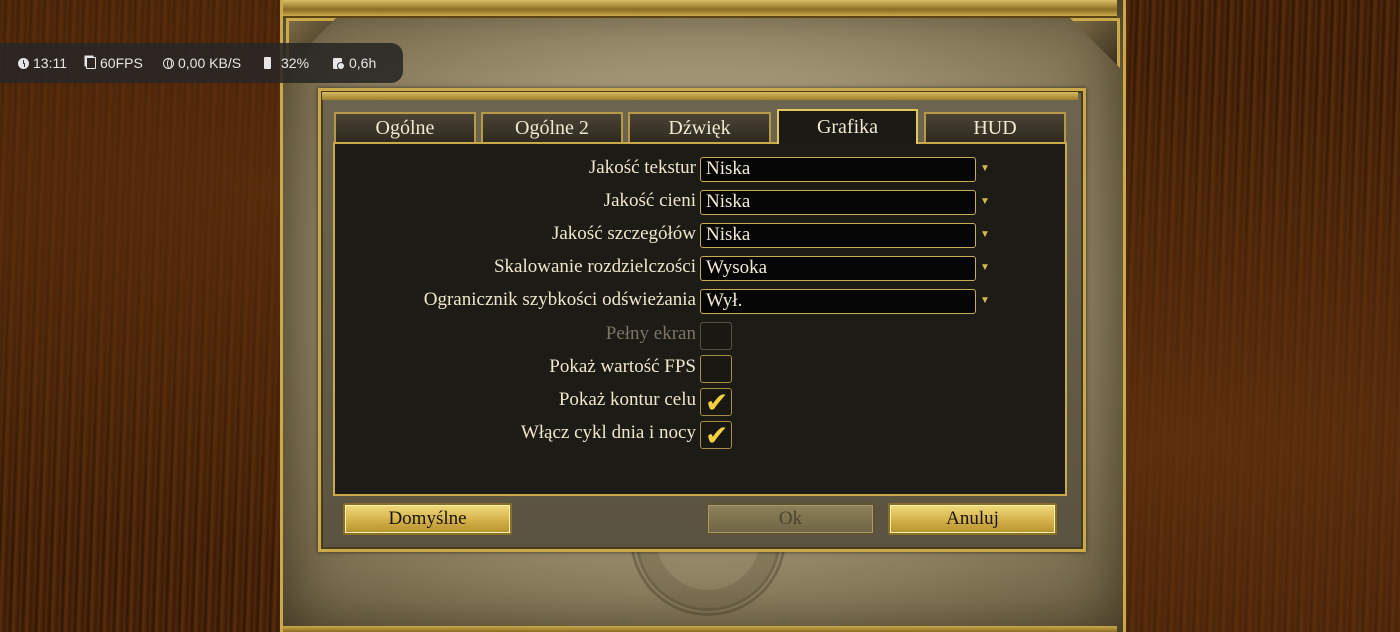  What do you see at coordinates (838, 169) in the screenshot?
I see `texture-quality-select: Niska` at bounding box center [838, 169].